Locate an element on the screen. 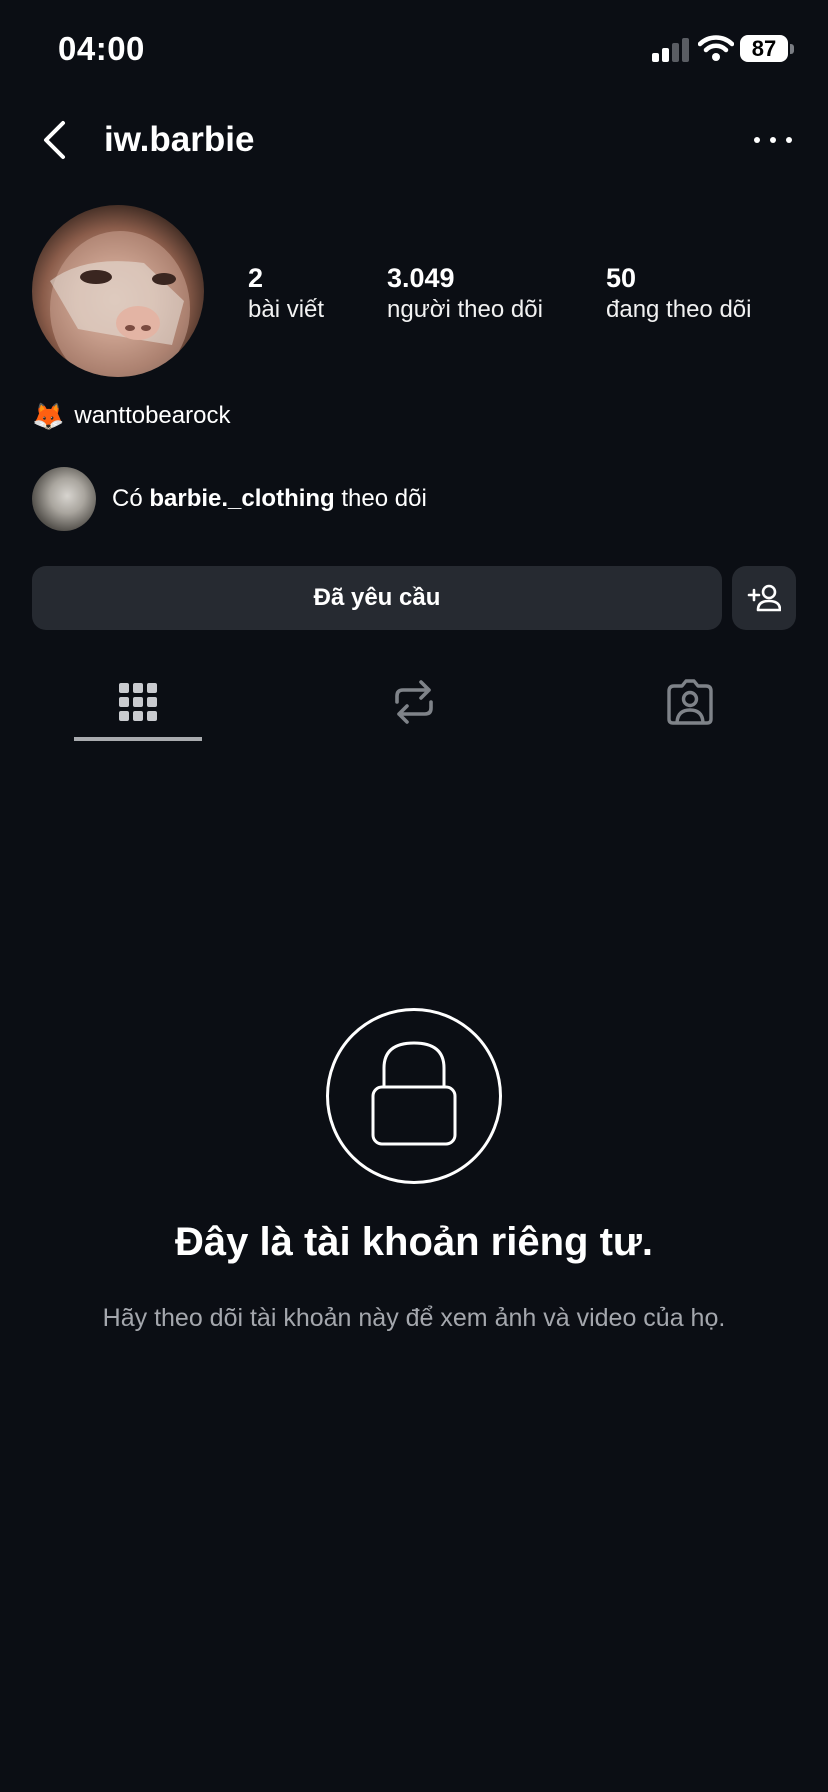  stat-posts: 2 bài viết is located at coordinates (286, 294).